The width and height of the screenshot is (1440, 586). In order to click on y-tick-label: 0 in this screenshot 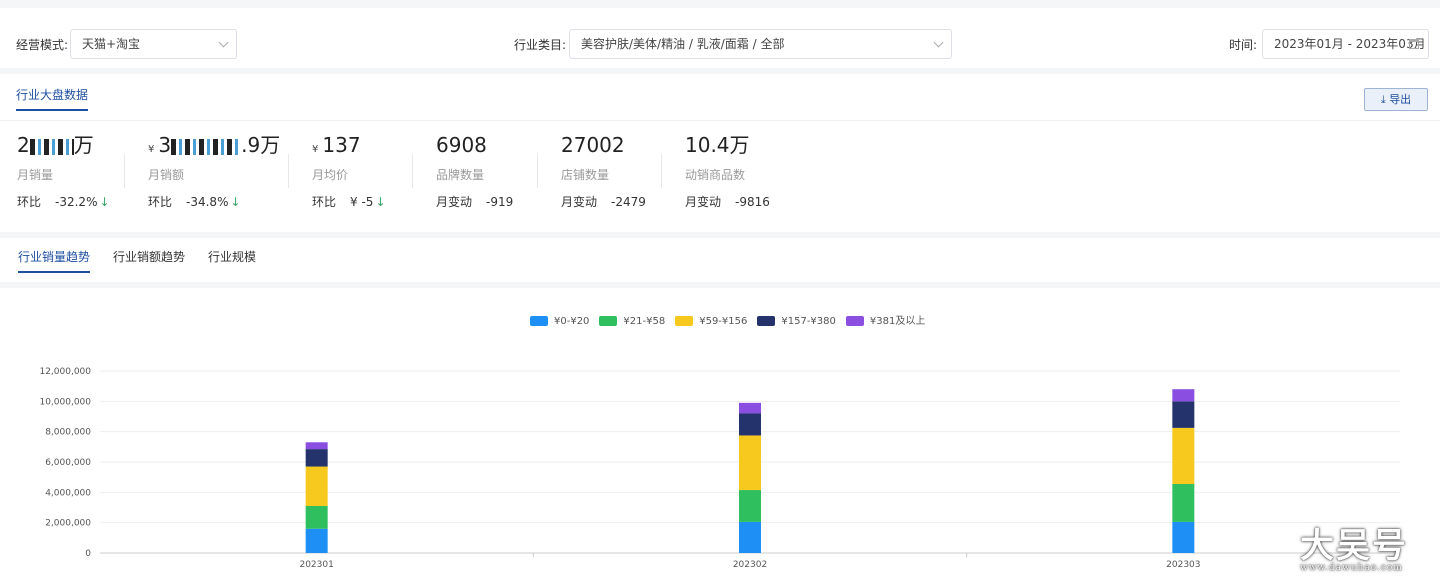, I will do `click(88, 554)`.